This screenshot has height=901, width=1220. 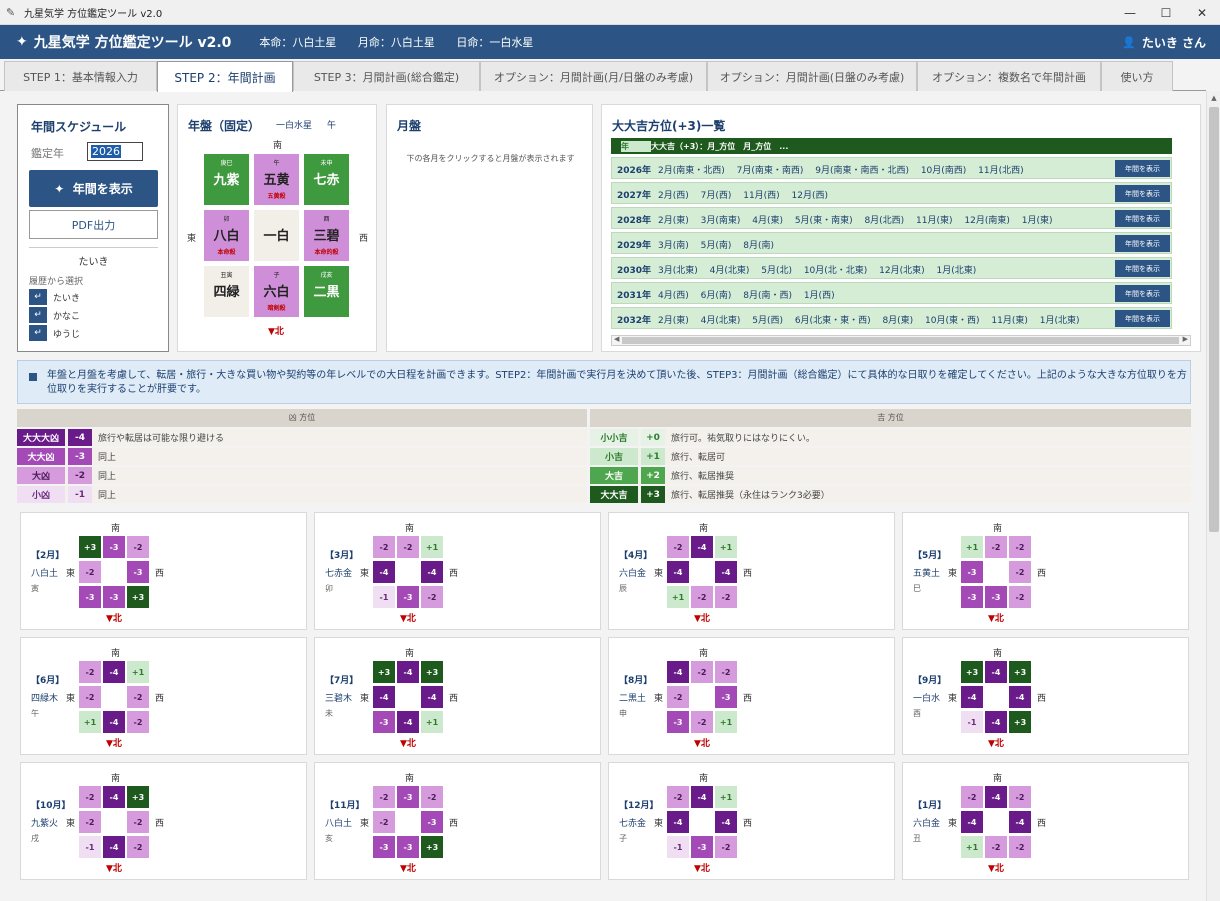 I want to click on nenban-cell: 庚巳 九紫, so click(x=226, y=179).